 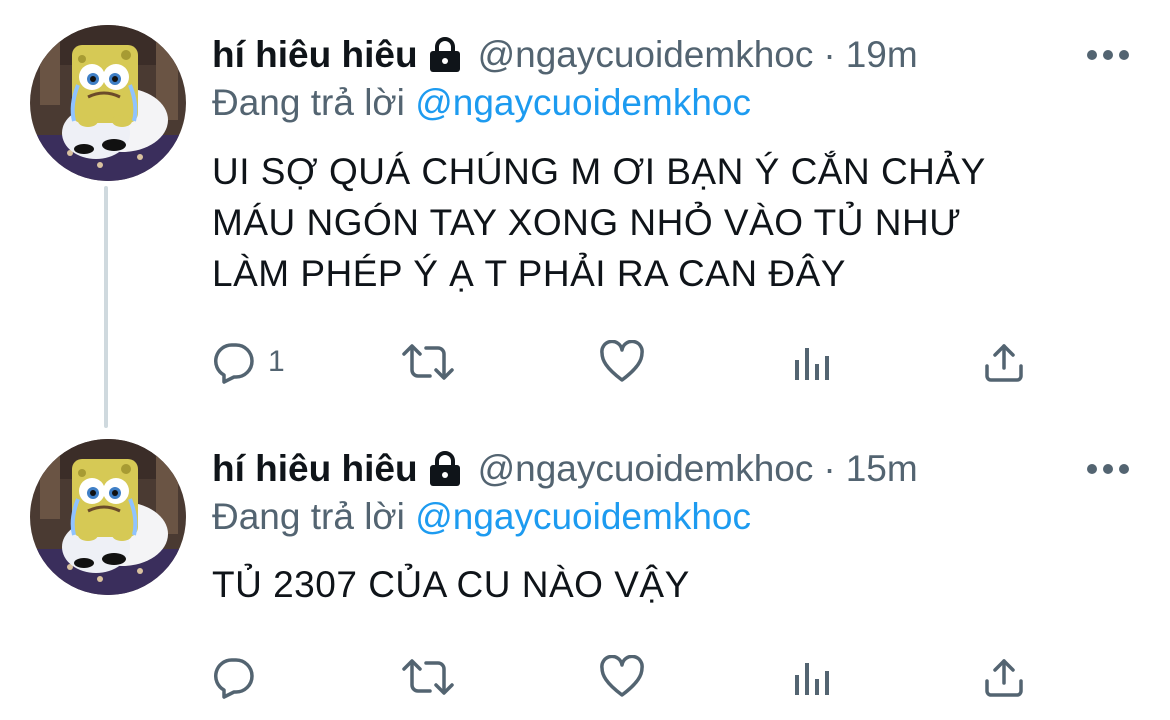 What do you see at coordinates (529, 273) in the screenshot?
I see `tweet-text-line: LÀM PHÉP Ý Ạ T PHẢI RA CAN ĐÂY` at bounding box center [529, 273].